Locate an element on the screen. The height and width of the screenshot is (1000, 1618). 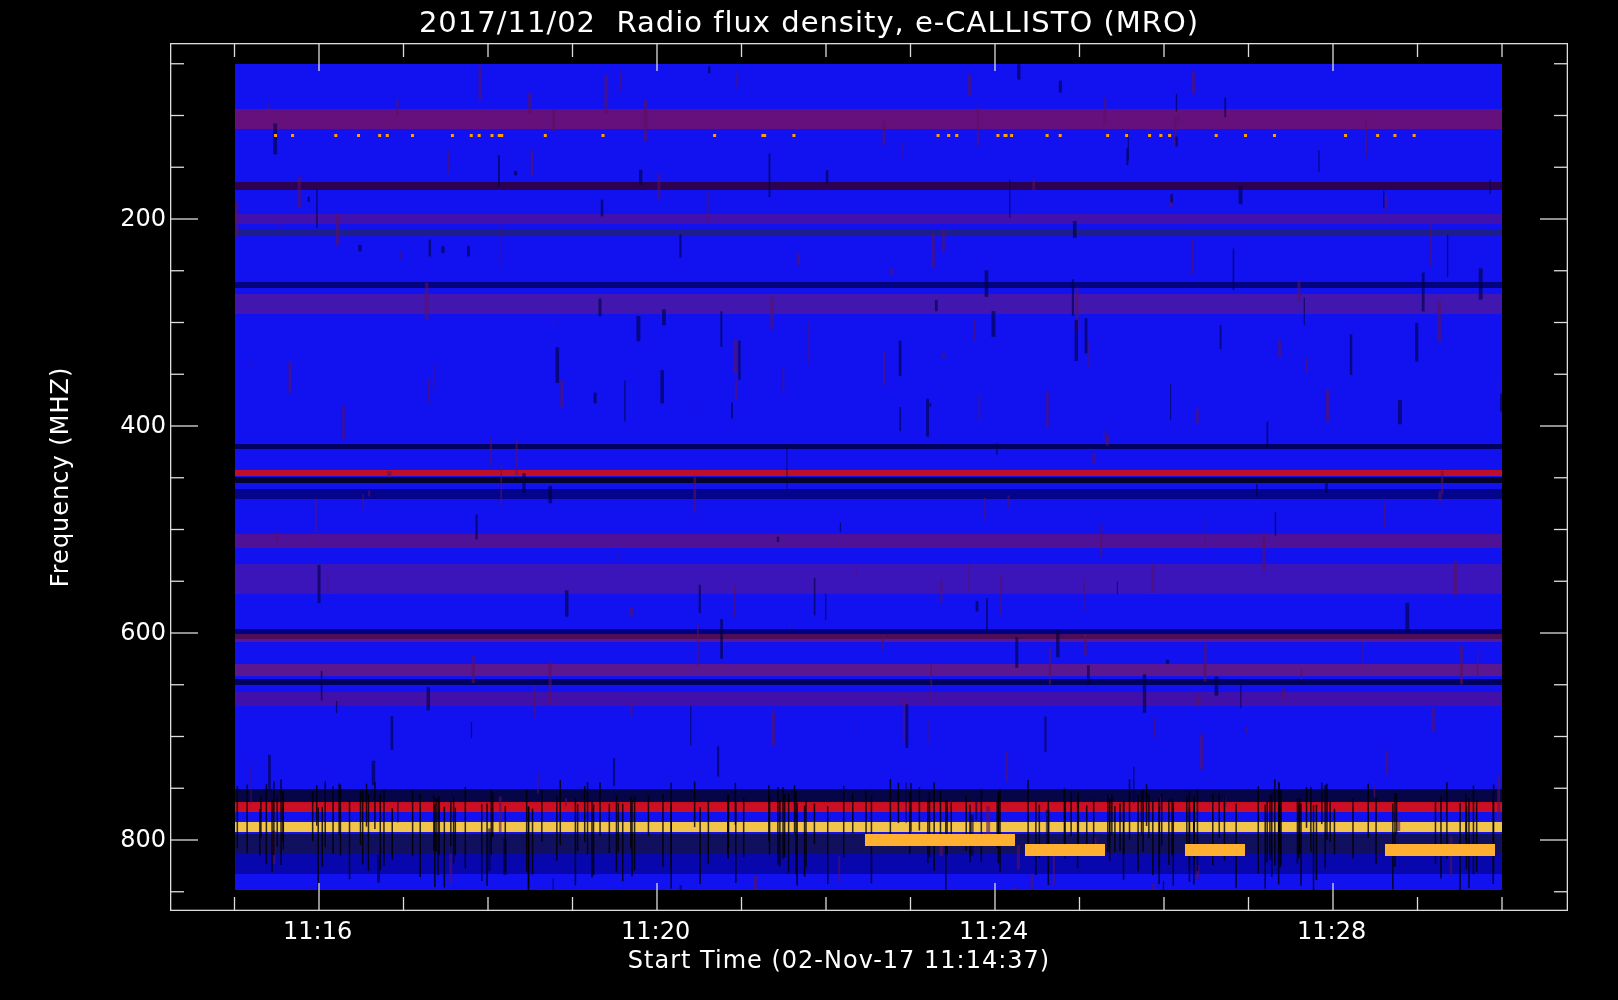
y-tick-label: 200 is located at coordinates (143, 218).